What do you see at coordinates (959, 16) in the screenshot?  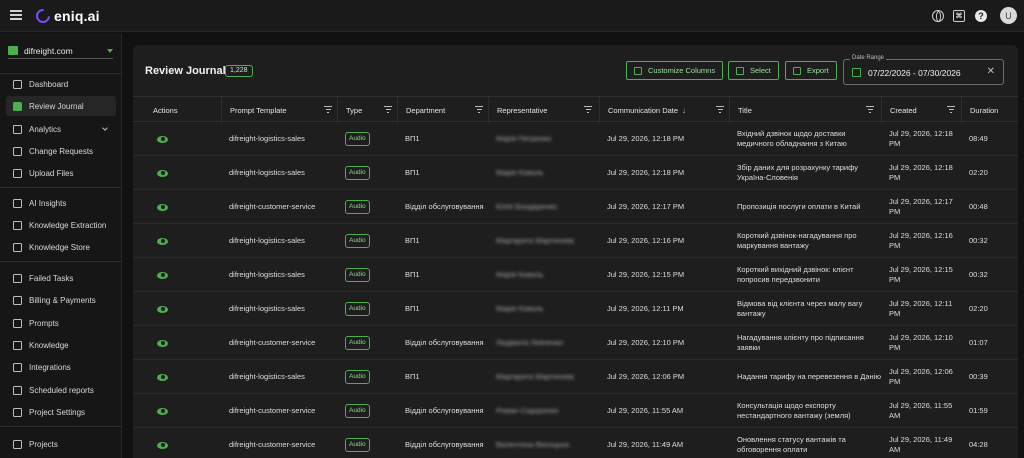 I see `translate-icon: ⌘` at bounding box center [959, 16].